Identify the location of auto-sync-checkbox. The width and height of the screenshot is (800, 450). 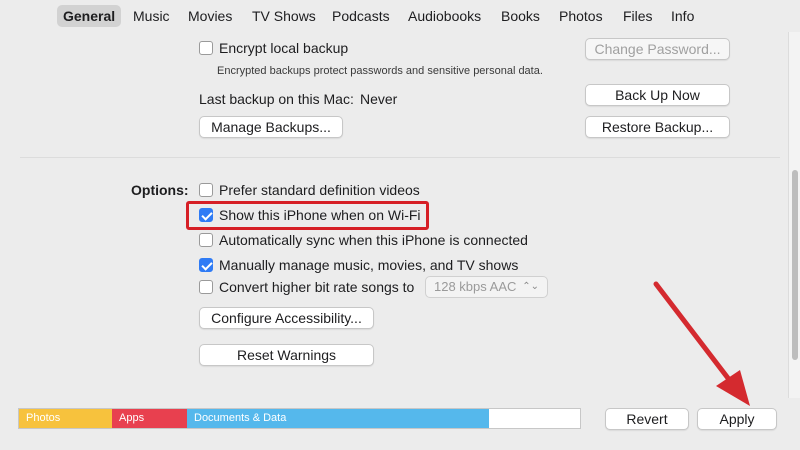
(206, 240).